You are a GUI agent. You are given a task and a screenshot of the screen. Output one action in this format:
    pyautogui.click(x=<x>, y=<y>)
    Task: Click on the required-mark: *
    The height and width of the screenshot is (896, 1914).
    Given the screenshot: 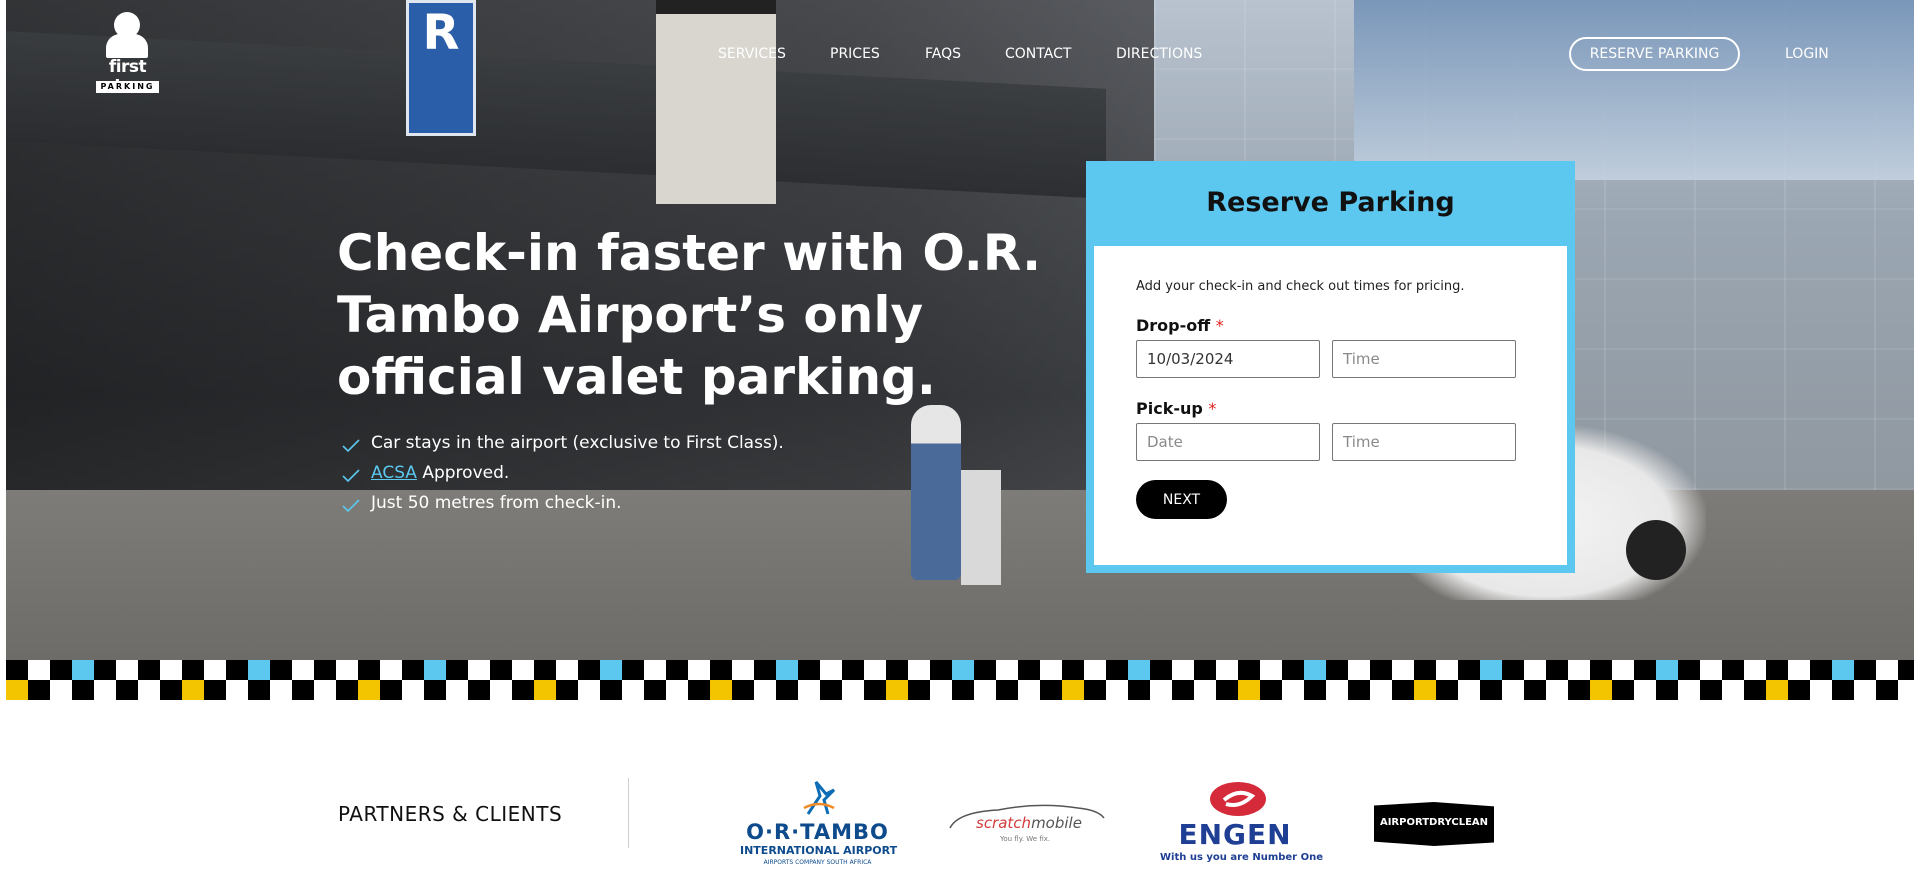 What is the action you would take?
    pyautogui.click(x=1219, y=325)
    